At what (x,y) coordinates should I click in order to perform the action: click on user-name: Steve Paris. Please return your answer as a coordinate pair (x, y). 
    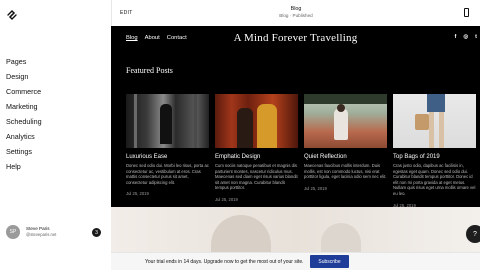
    Looking at the image, I should click on (38, 228).